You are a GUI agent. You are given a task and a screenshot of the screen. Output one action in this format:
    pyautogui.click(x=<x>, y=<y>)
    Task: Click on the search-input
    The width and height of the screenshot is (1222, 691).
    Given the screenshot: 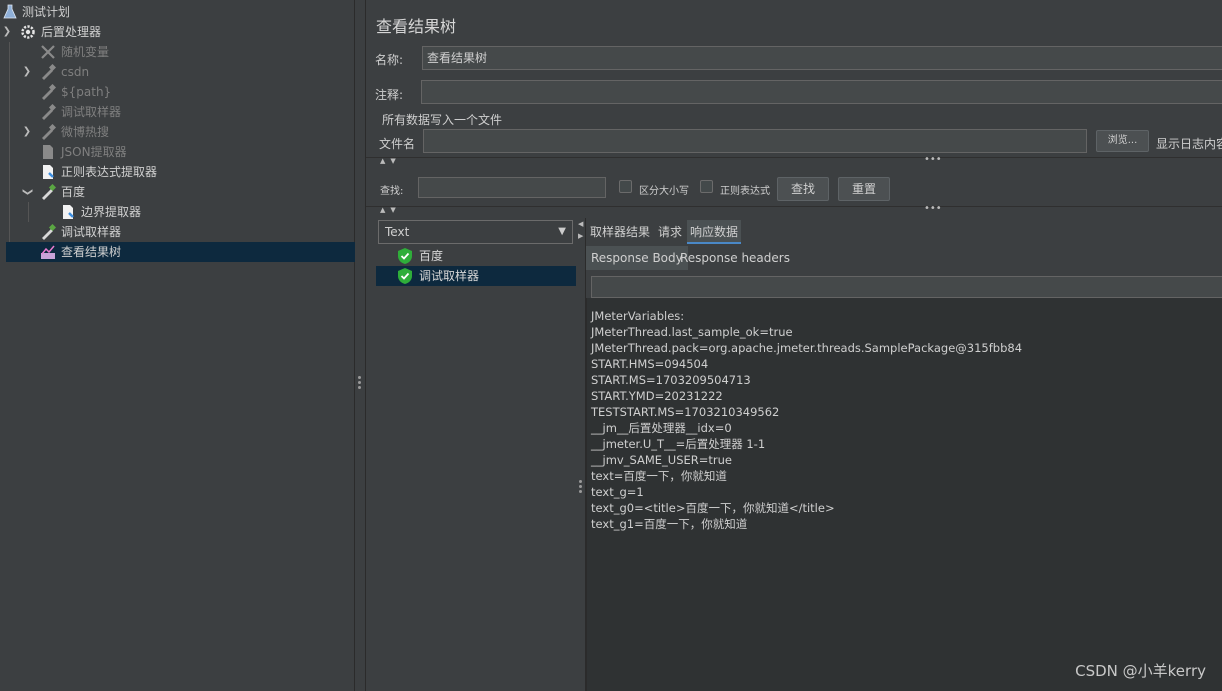 What is the action you would take?
    pyautogui.click(x=512, y=187)
    